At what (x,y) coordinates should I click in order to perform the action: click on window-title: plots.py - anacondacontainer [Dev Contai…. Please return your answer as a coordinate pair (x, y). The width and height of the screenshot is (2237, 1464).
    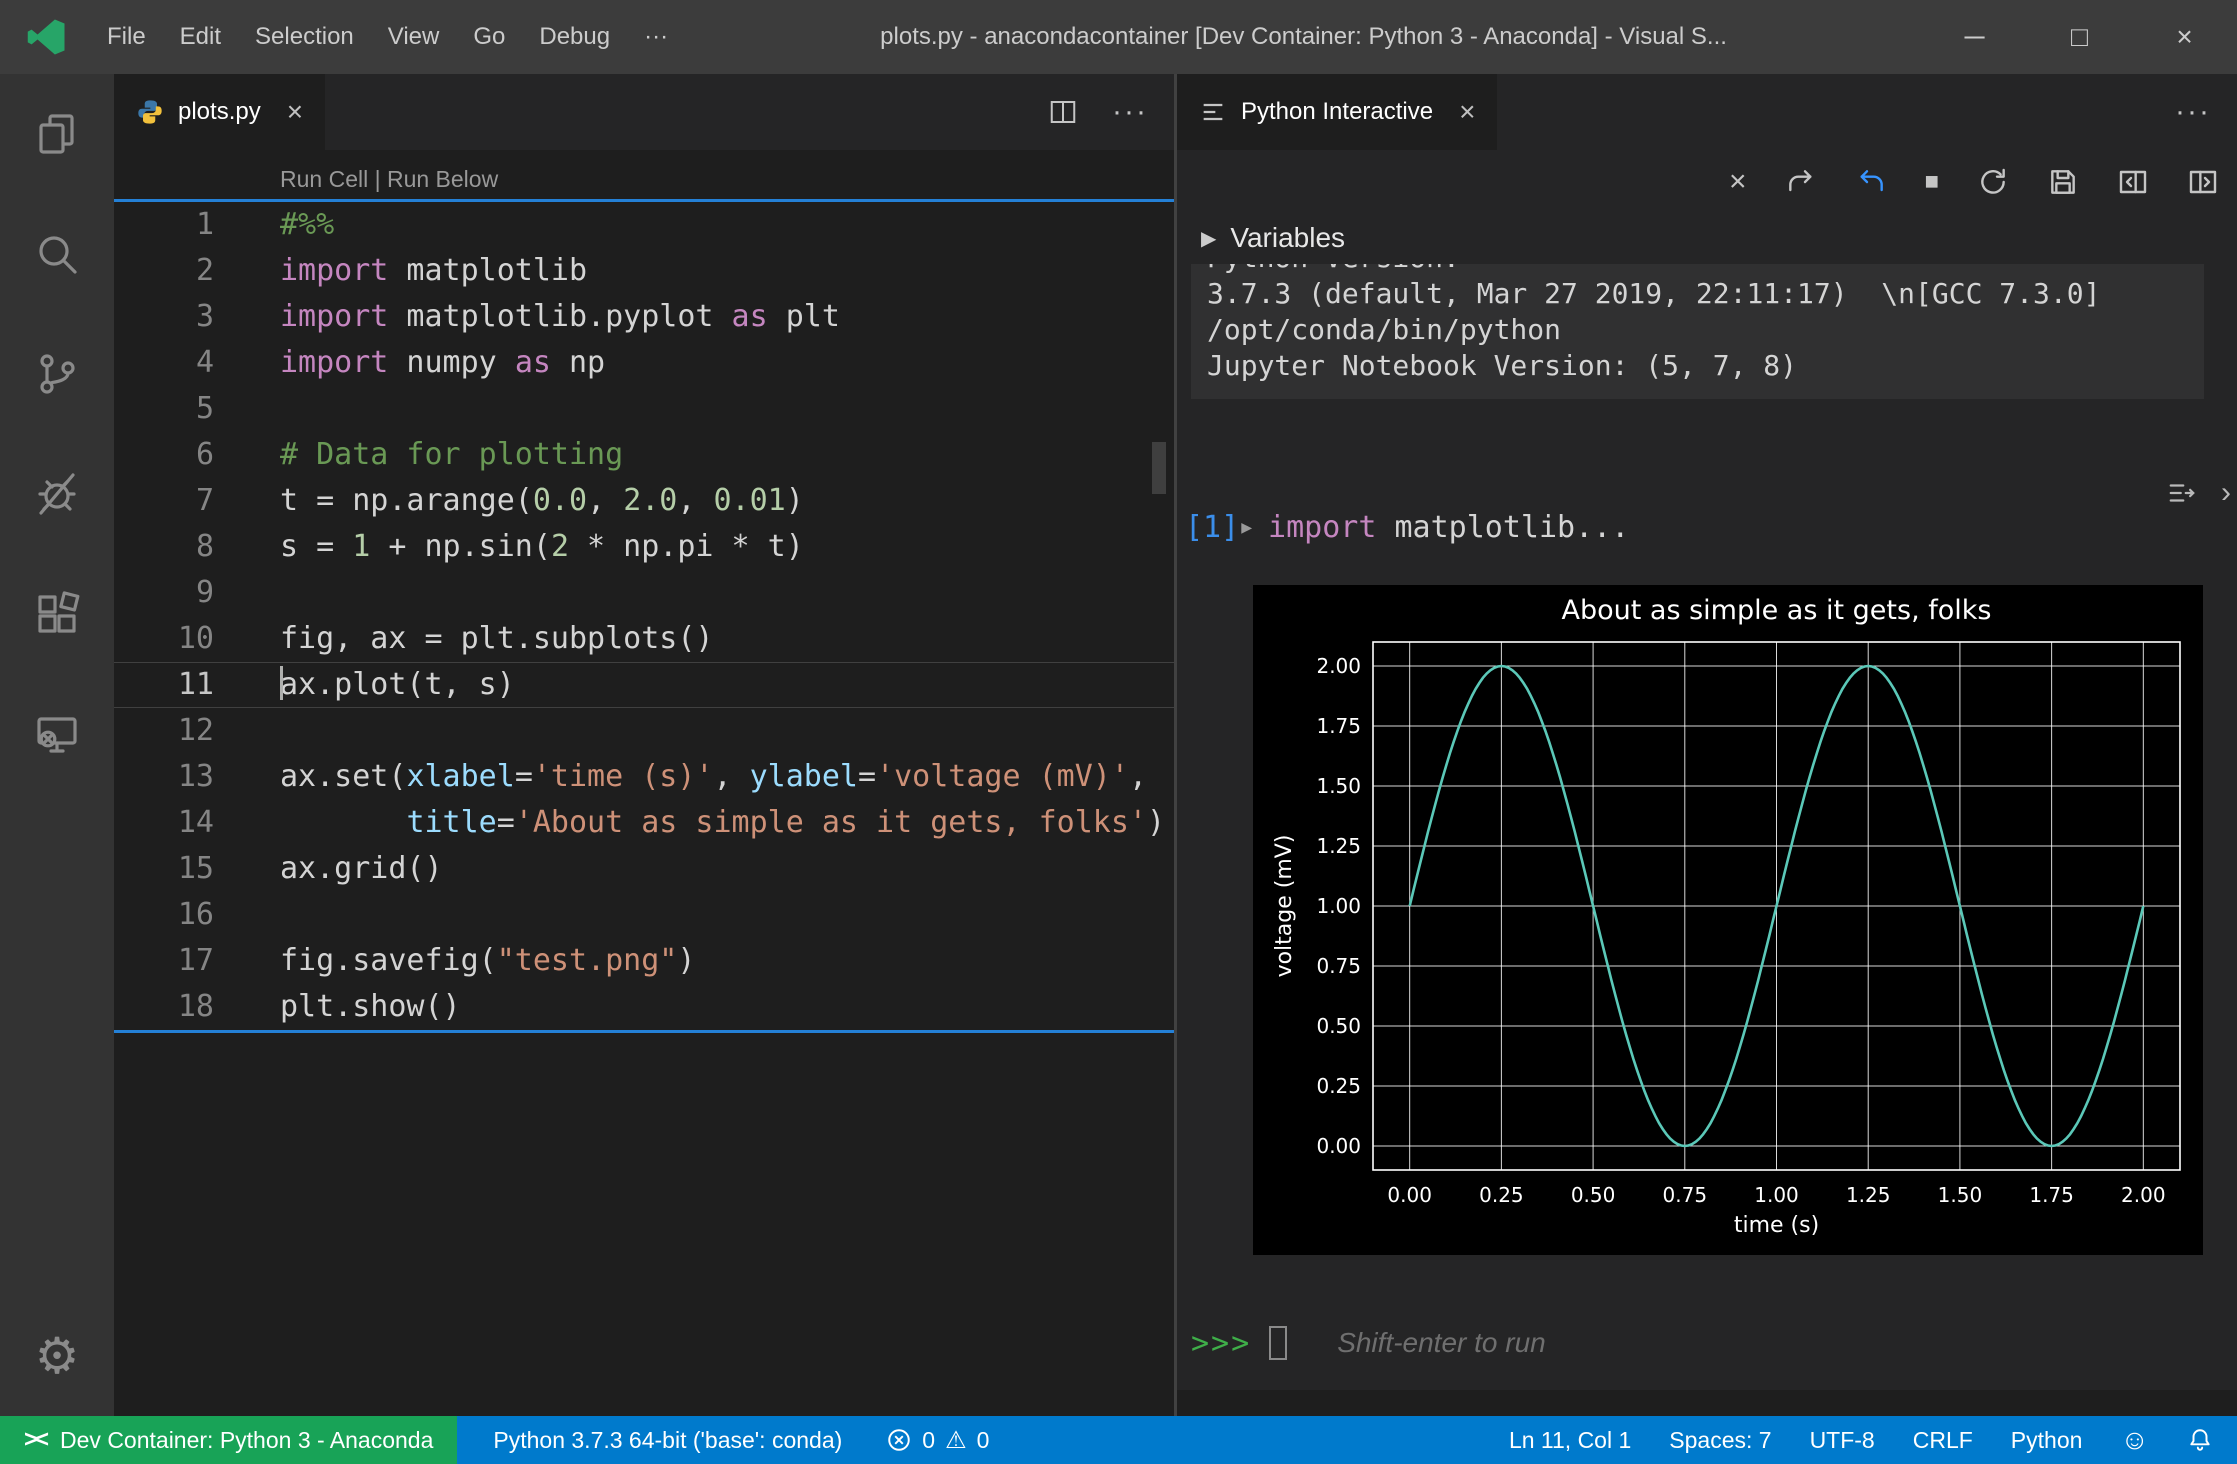
    Looking at the image, I should click on (1303, 36).